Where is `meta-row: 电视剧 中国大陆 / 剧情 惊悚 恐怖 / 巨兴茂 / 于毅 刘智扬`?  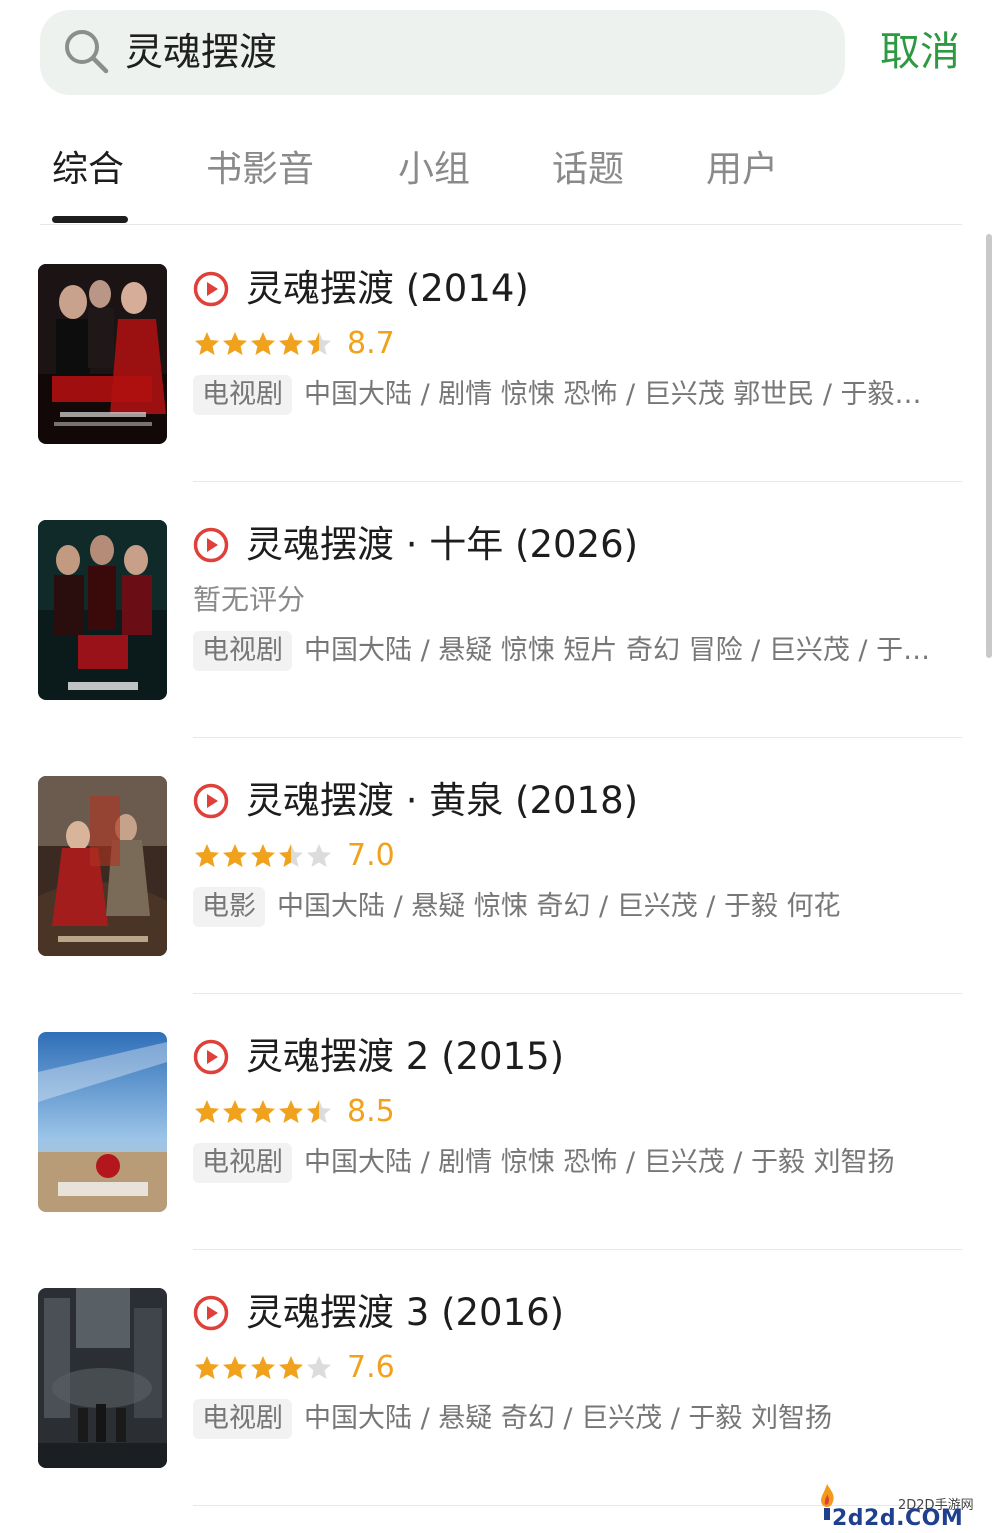
meta-row: 电视剧 中国大陆 / 剧情 惊悚 恐怖 / 巨兴茂 / 于毅 刘智扬 is located at coordinates (573, 1163).